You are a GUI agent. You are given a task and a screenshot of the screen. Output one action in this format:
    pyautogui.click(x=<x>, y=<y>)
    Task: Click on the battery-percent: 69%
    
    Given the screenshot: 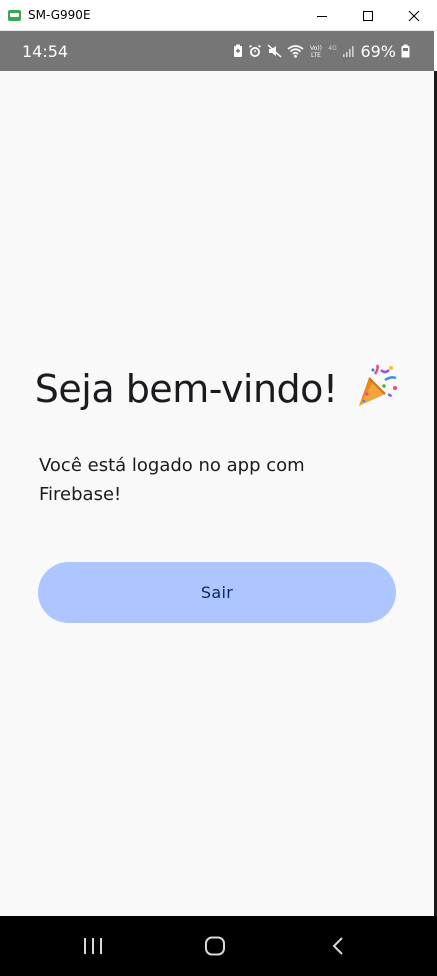 What is the action you would take?
    pyautogui.click(x=378, y=51)
    